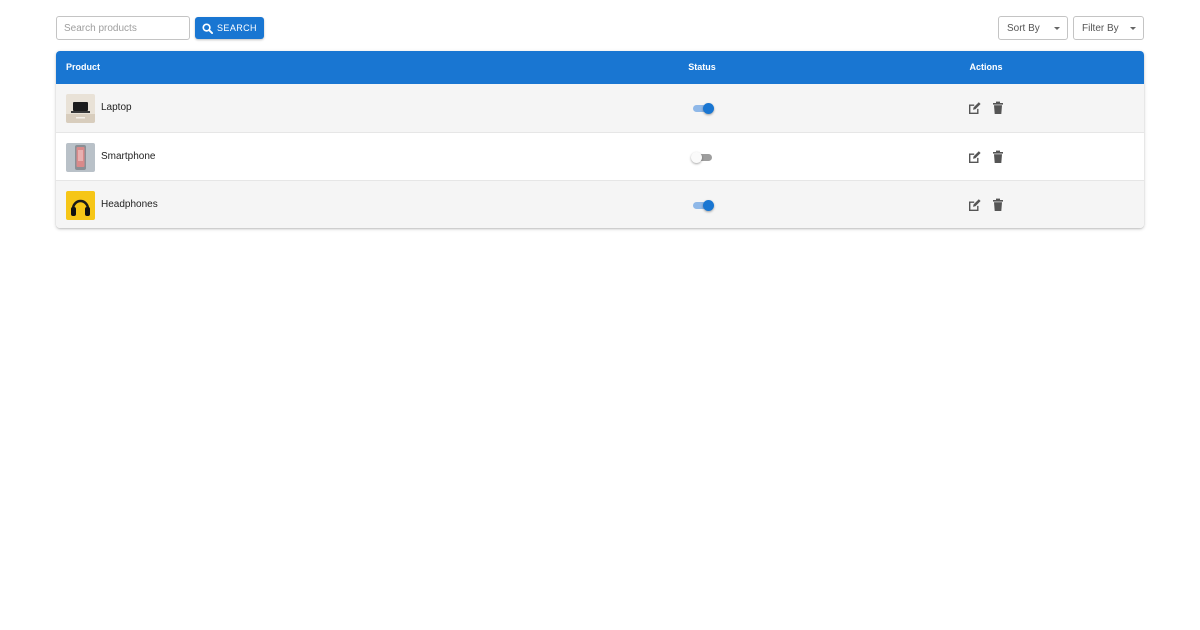 This screenshot has width=1200, height=630. What do you see at coordinates (80, 108) in the screenshot?
I see `laptop-thumbnail` at bounding box center [80, 108].